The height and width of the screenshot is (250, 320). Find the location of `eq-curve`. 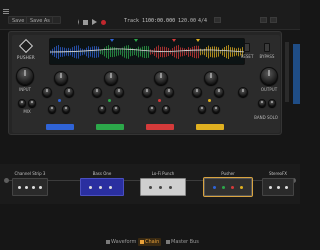

eq-curve is located at coordinates (147, 50).